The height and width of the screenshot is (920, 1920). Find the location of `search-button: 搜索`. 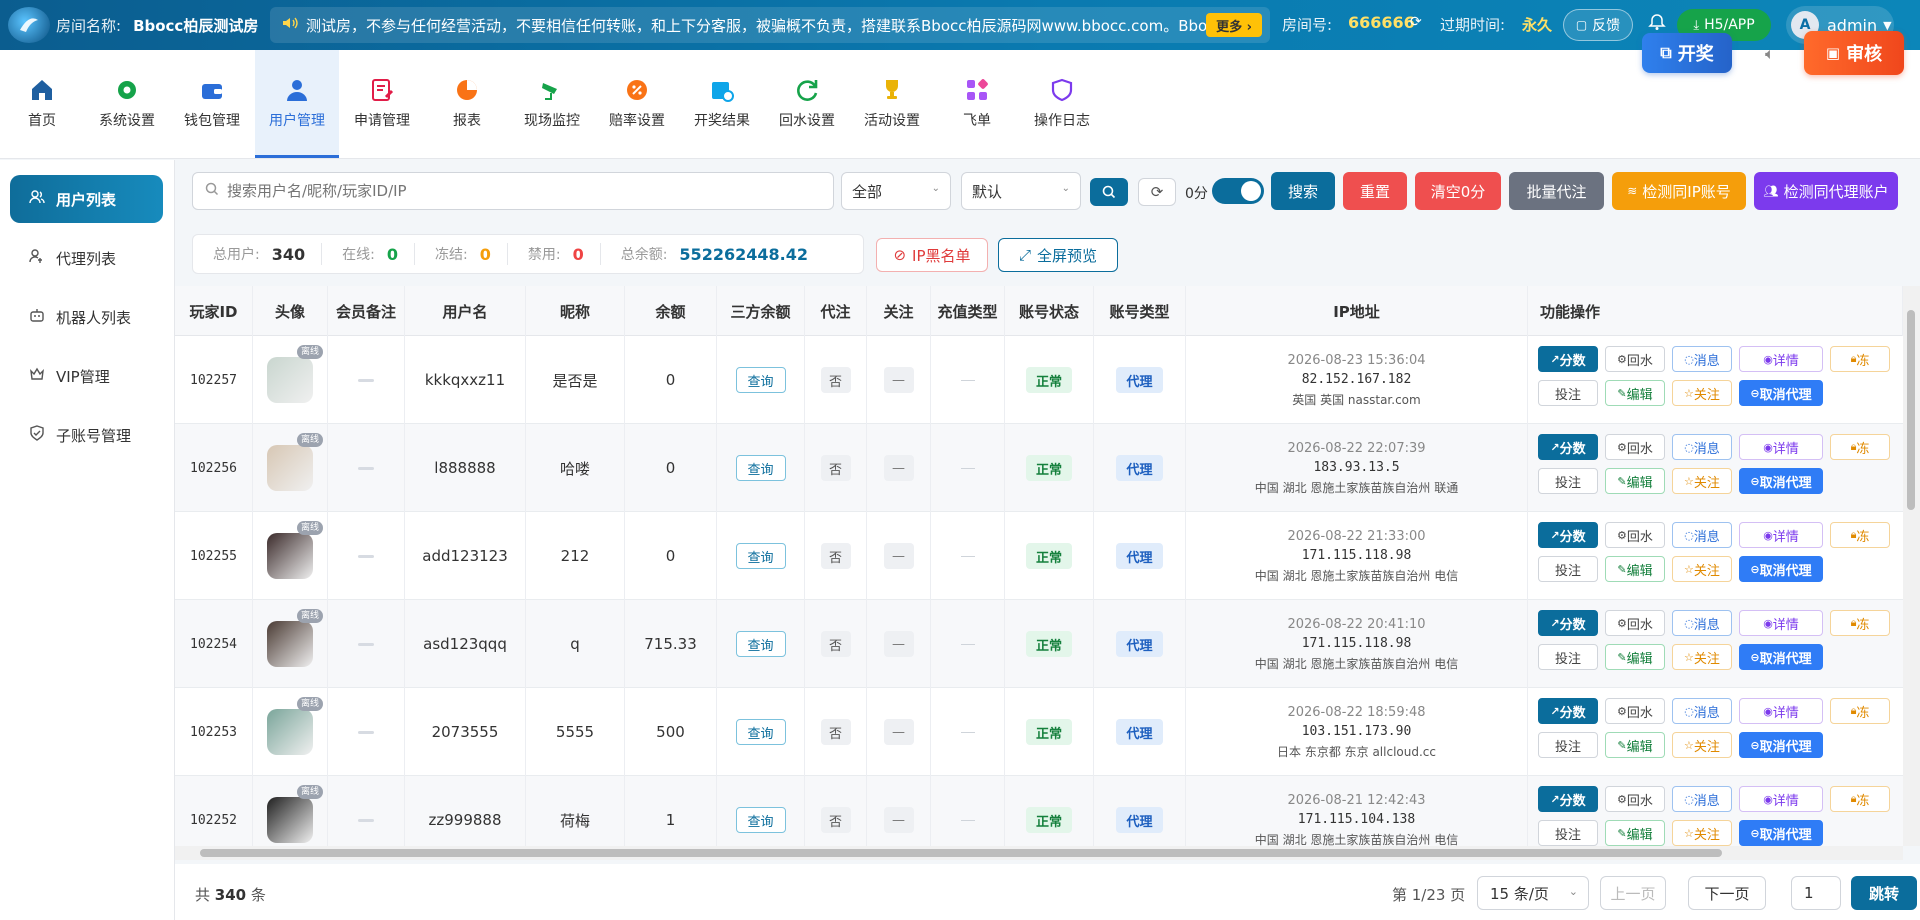

search-button: 搜索 is located at coordinates (1303, 191).